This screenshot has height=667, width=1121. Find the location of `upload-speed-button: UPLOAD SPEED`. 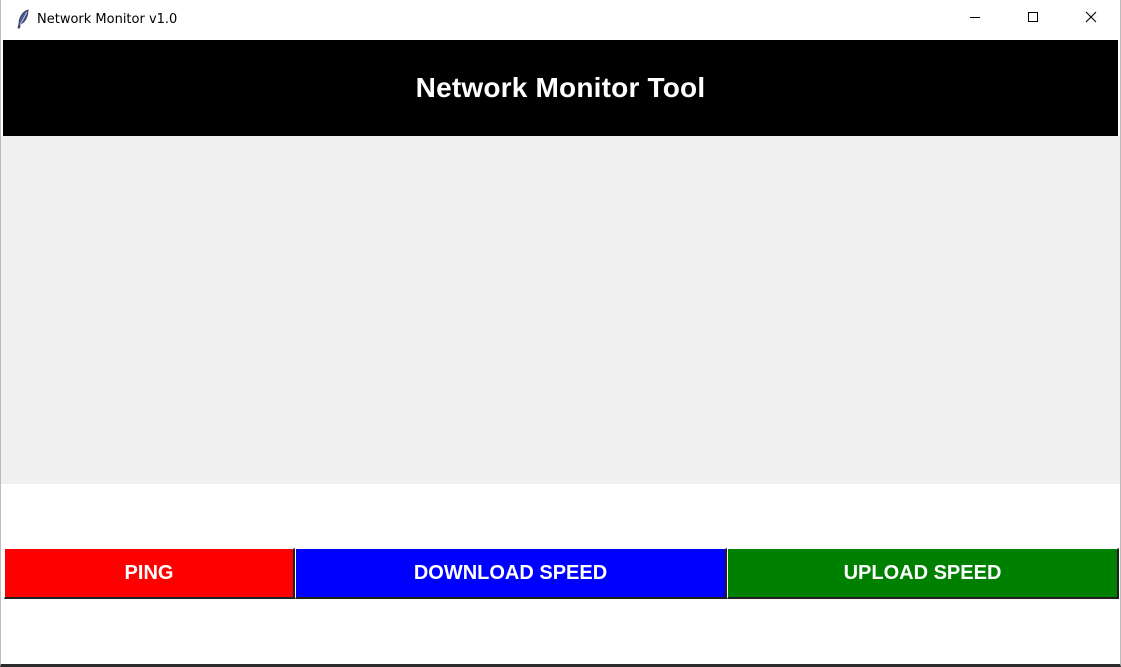

upload-speed-button: UPLOAD SPEED is located at coordinates (923, 573).